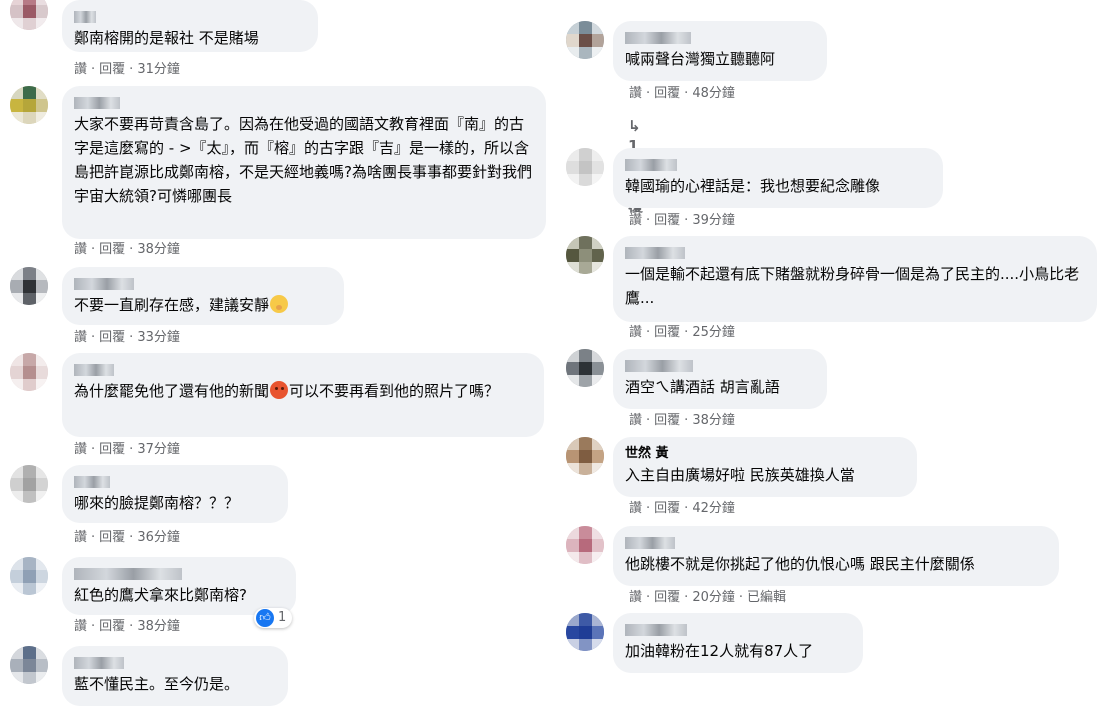  What do you see at coordinates (190, 26) in the screenshot?
I see `comment-bubble: 鄭南榕開的是報社 不是賭場` at bounding box center [190, 26].